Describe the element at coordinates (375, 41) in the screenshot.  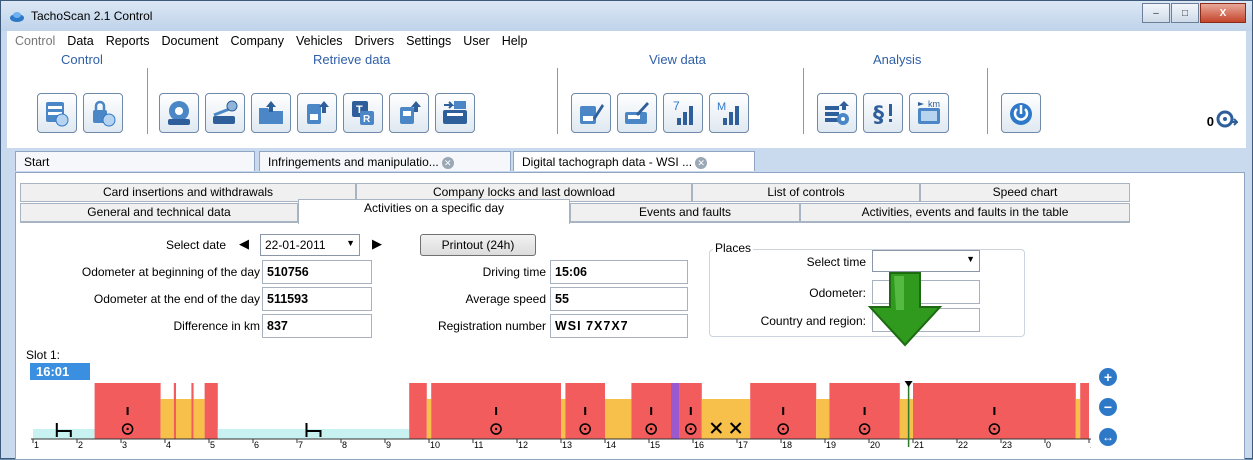
I see `menu-drivers: Drivers` at that location.